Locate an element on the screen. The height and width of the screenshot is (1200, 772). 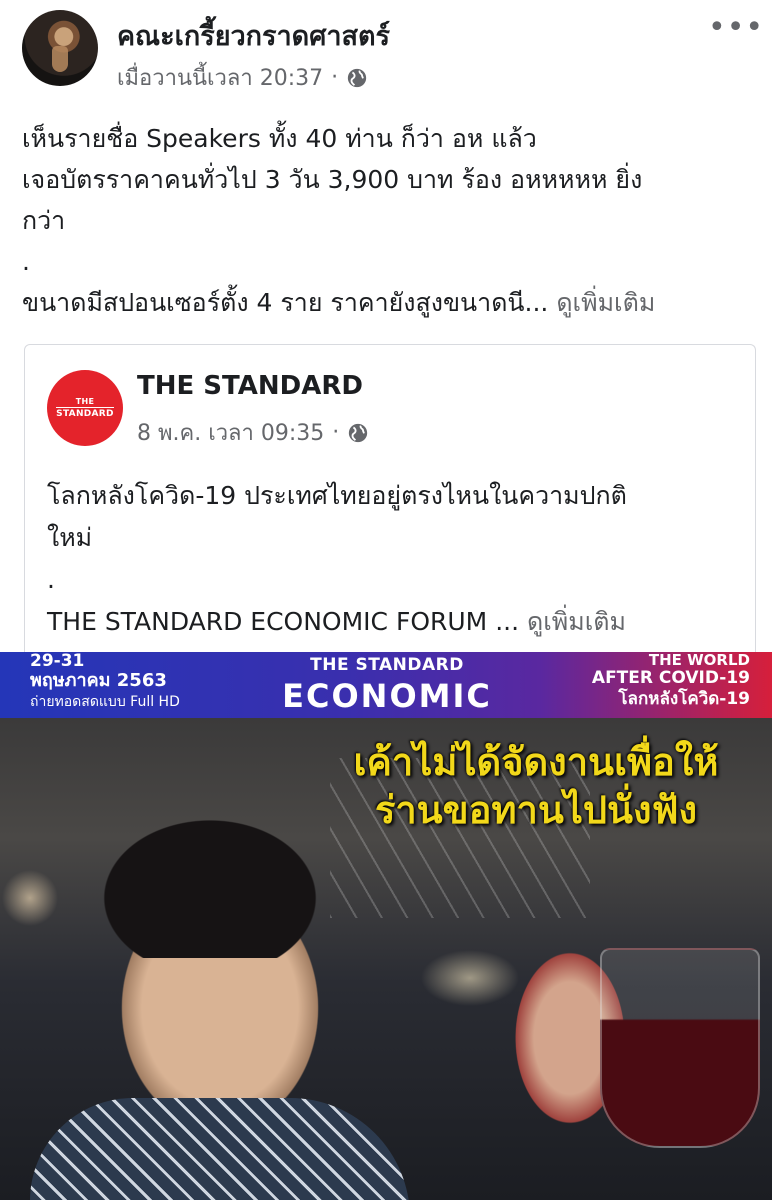
more-options-icon: ••• is located at coordinates (736, 27).